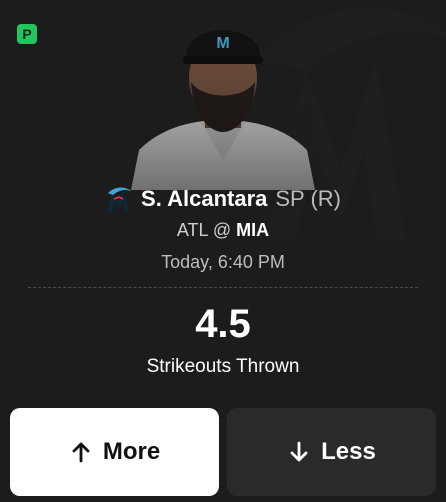  I want to click on more-button-label: More, so click(131, 451).